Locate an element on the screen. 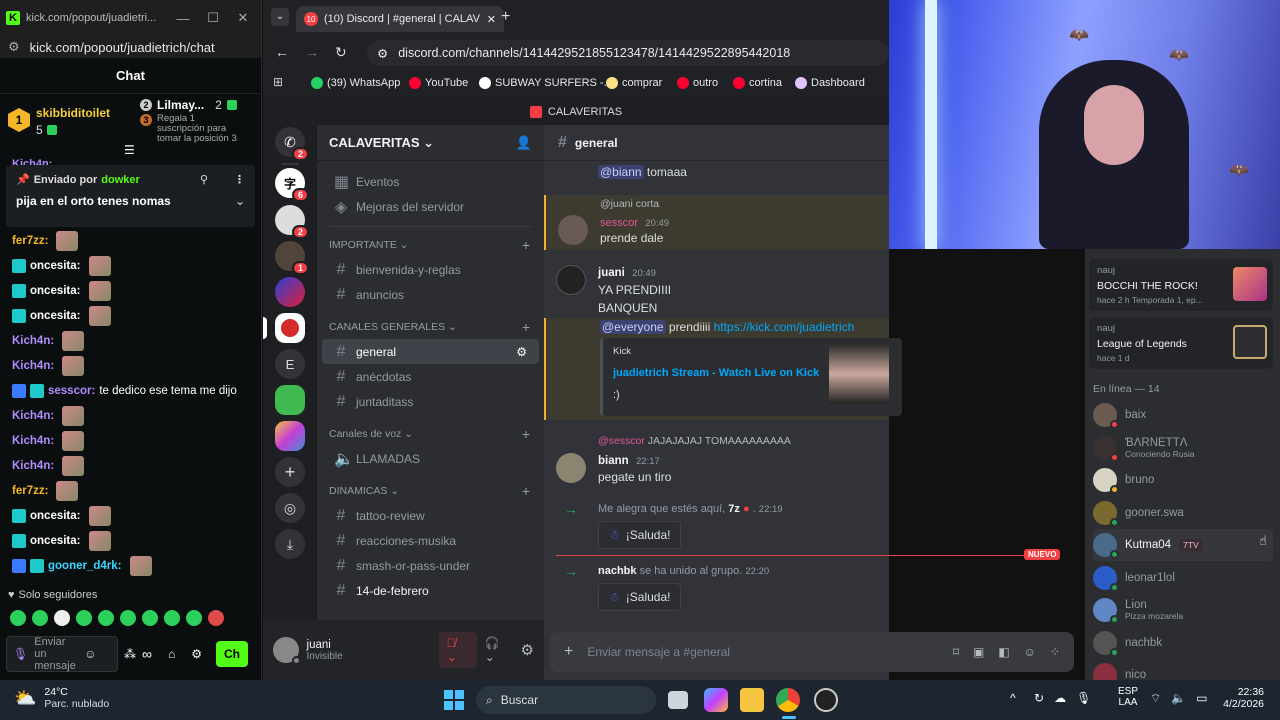  task-view-icon is located at coordinates (678, 700).